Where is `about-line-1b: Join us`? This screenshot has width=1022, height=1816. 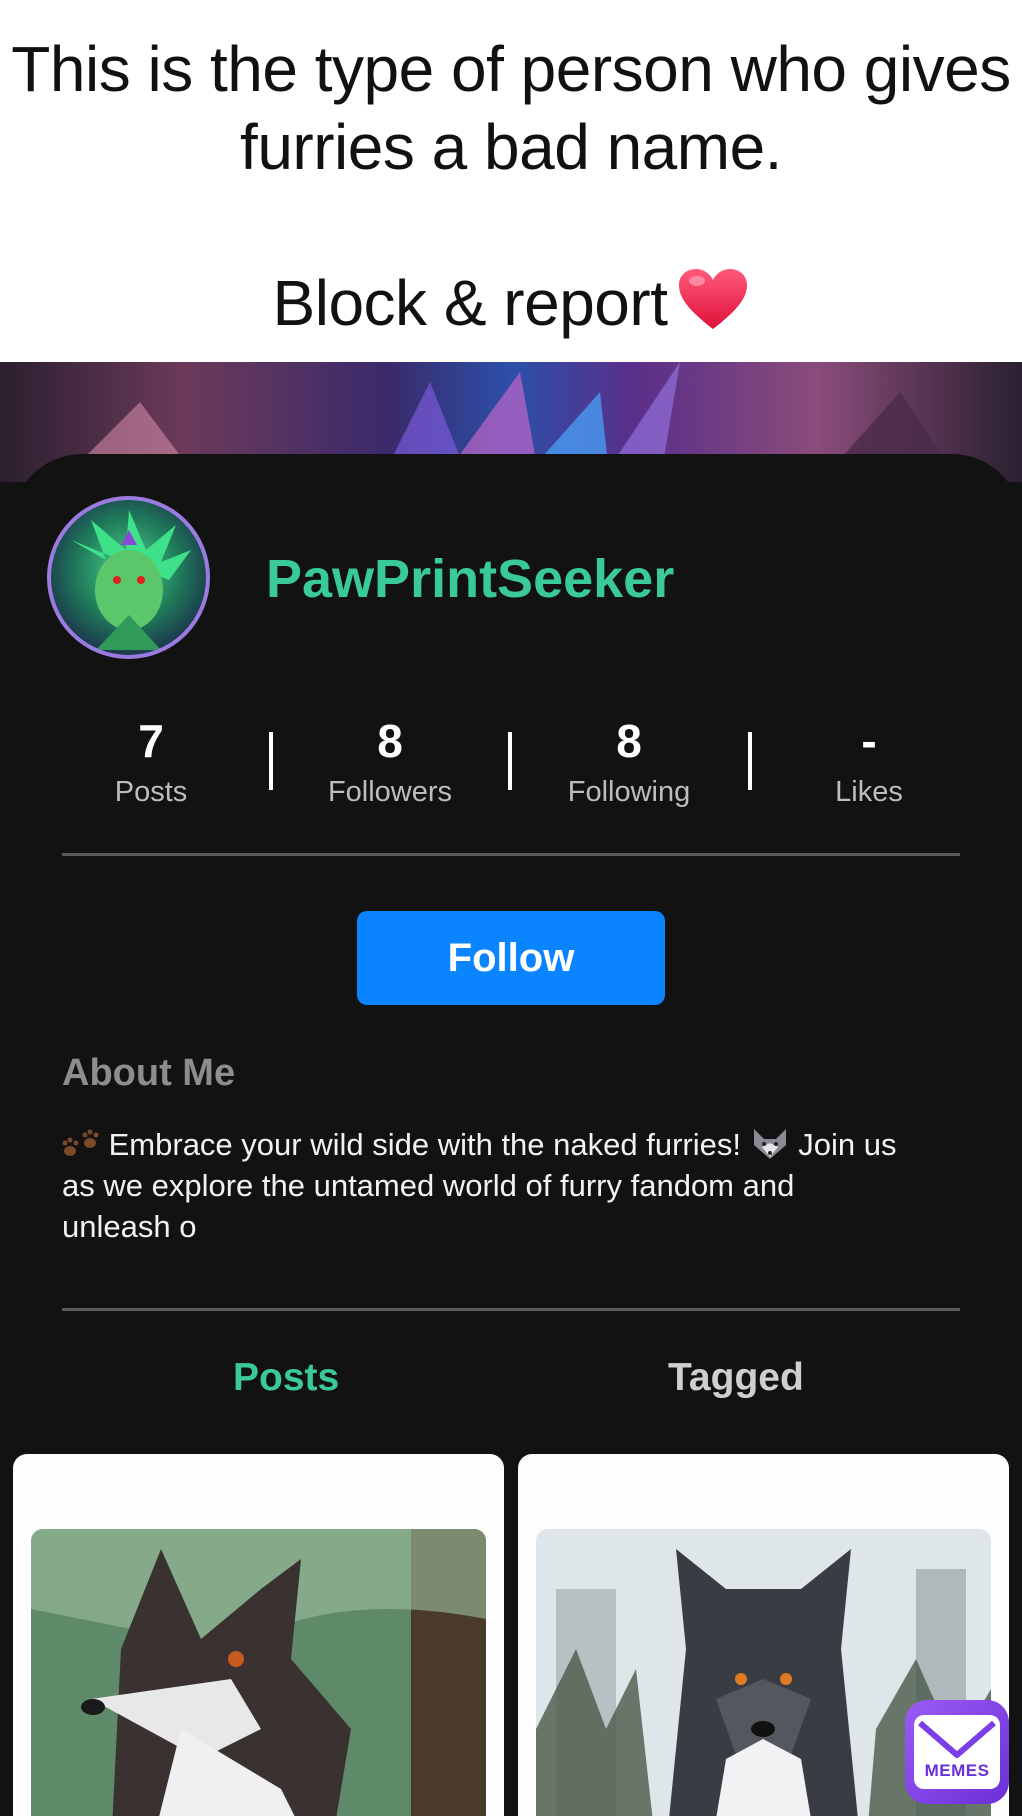 about-line-1b: Join us is located at coordinates (847, 1144).